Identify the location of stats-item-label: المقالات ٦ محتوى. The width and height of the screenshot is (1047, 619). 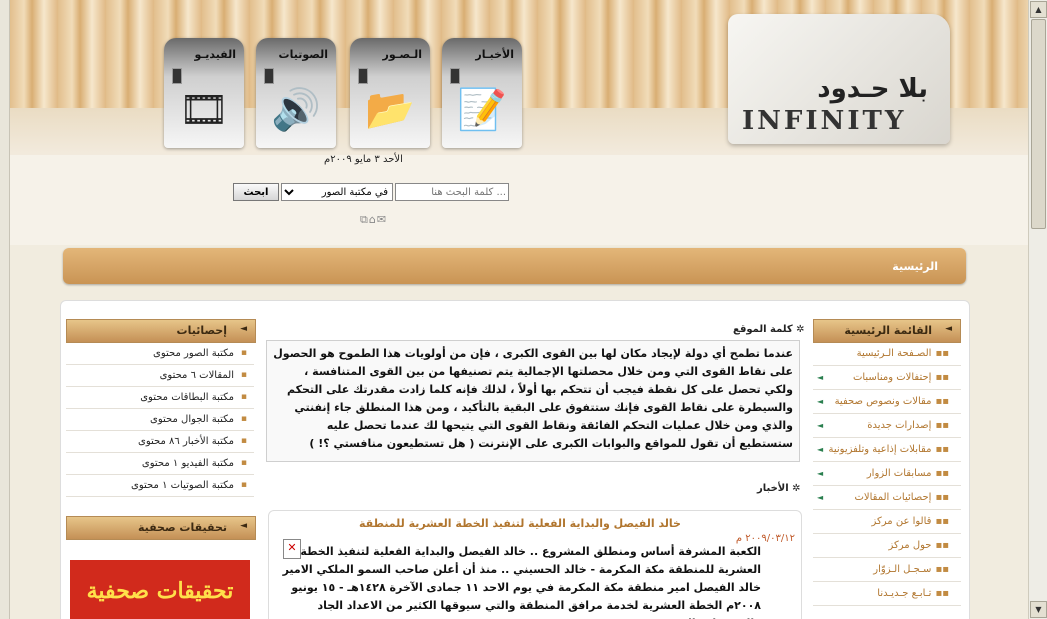
(196, 375).